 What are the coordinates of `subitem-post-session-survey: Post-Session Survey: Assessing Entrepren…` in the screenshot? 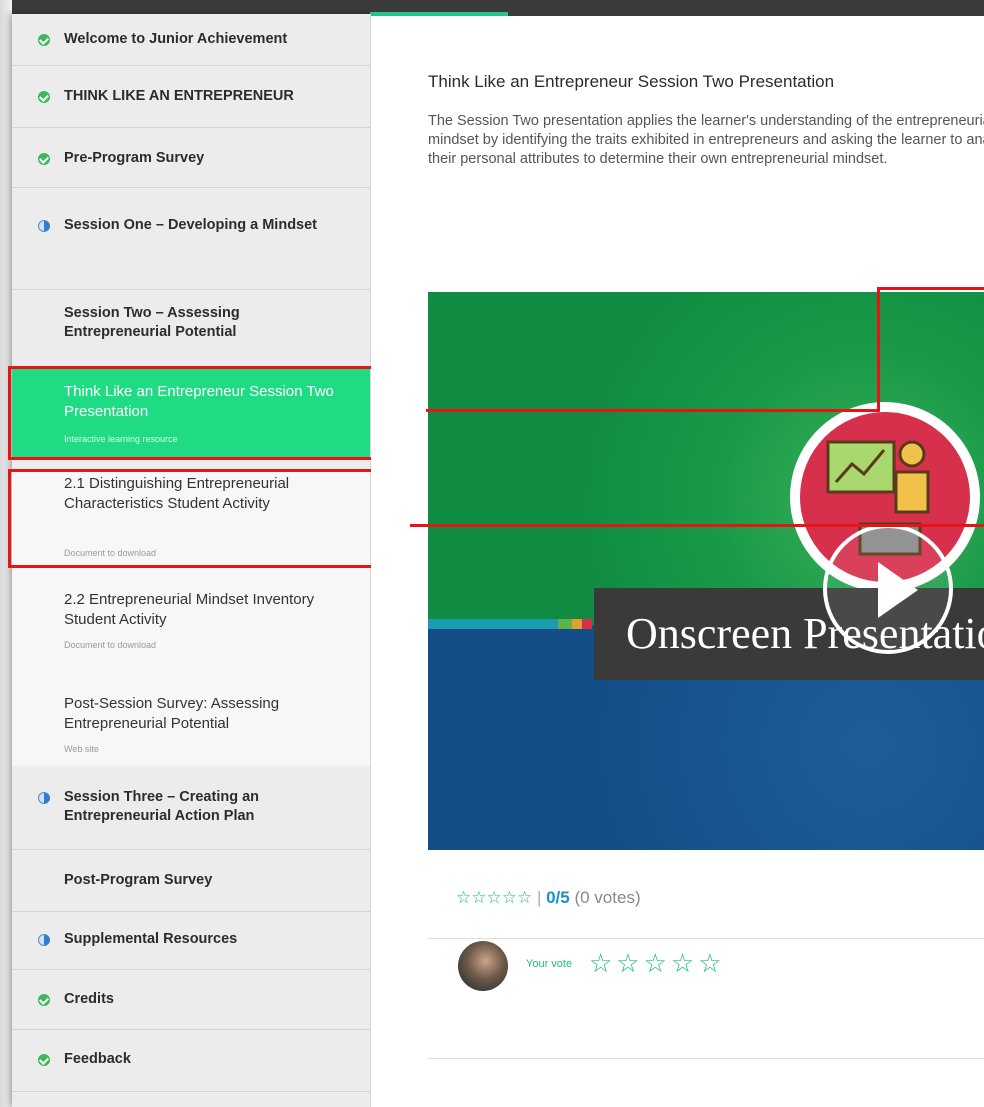 It's located at (191, 723).